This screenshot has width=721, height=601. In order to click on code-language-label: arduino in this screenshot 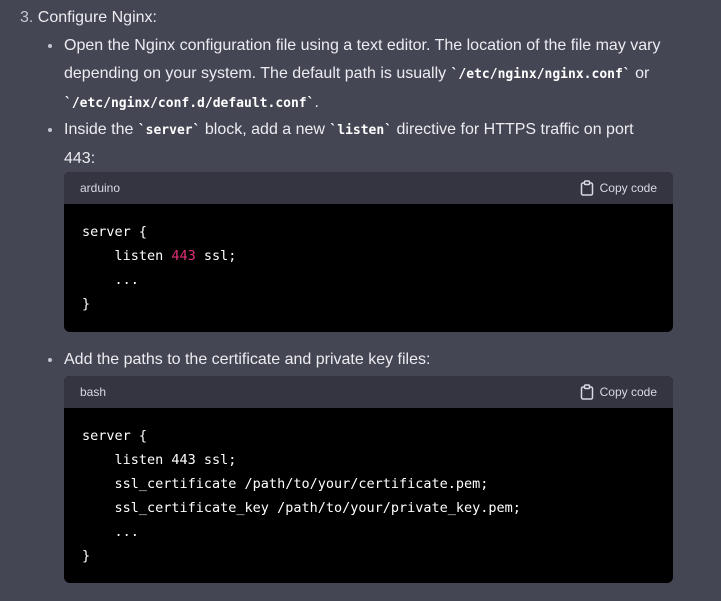, I will do `click(100, 188)`.